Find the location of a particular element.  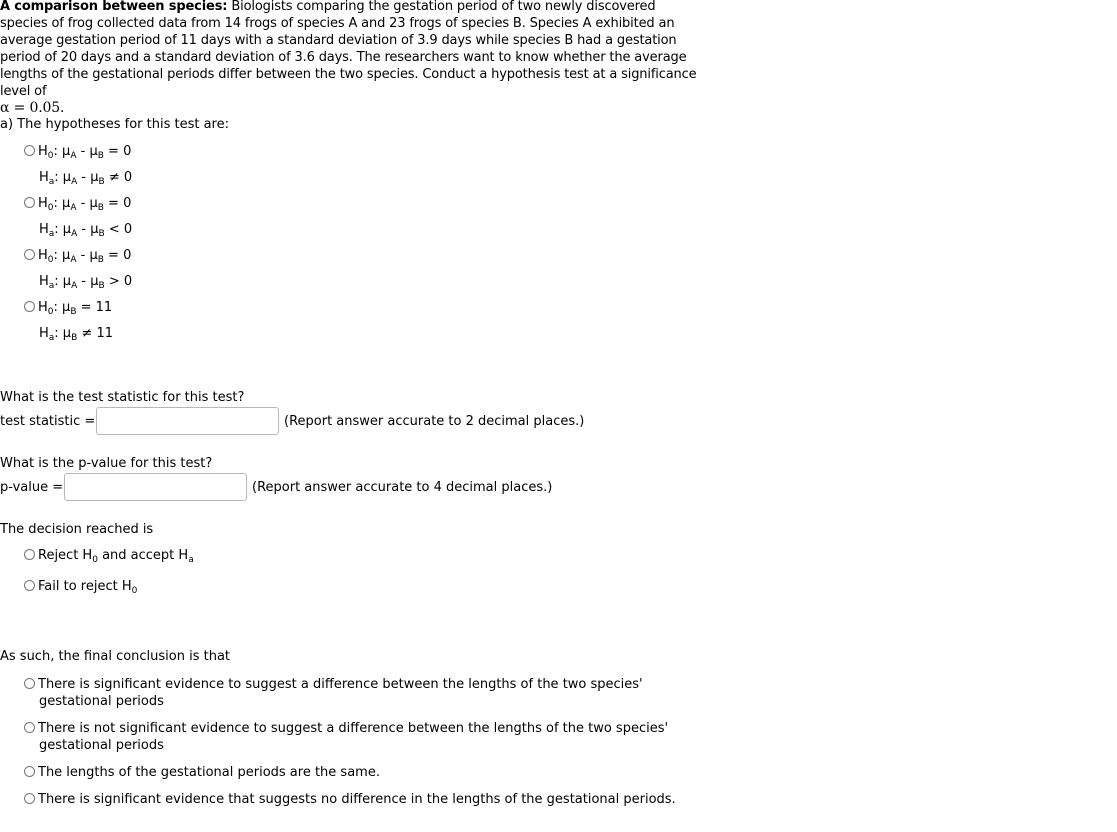

hypotheses-prompt: a) The hypotheses for this test are: is located at coordinates (114, 124).